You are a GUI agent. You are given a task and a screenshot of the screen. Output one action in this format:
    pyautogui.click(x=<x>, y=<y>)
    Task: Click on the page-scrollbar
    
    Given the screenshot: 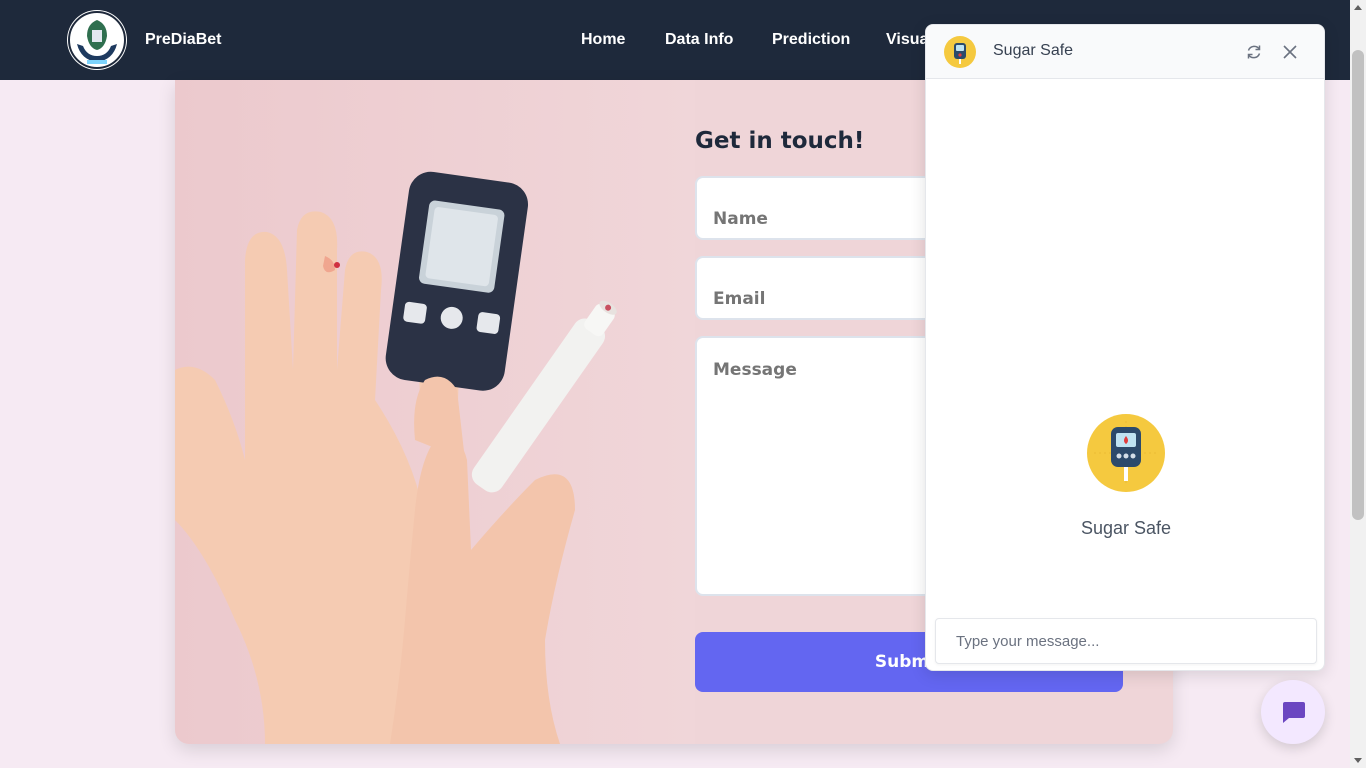 What is the action you would take?
    pyautogui.click(x=1358, y=384)
    